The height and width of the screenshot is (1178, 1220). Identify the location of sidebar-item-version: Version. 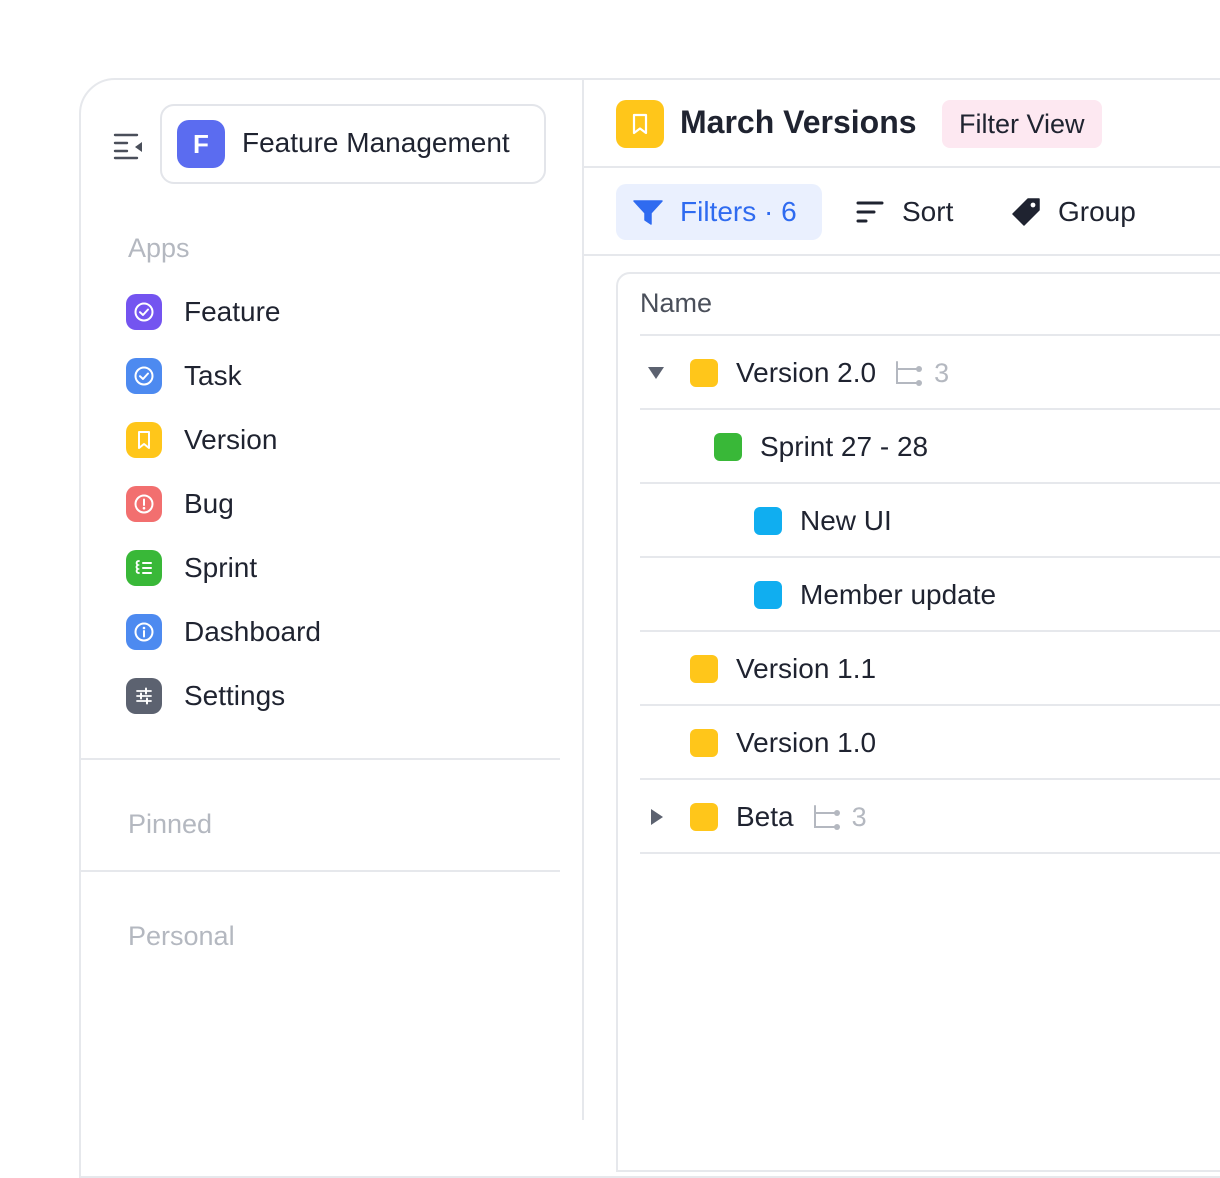
(201, 440).